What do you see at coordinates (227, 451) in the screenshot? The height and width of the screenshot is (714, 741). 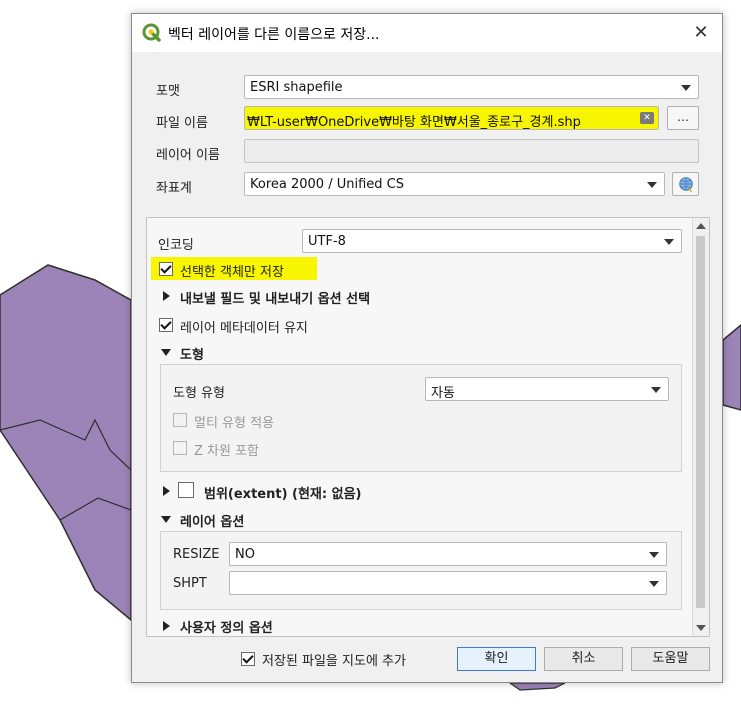 I see `z-dimension-label: Z 차원 포함` at bounding box center [227, 451].